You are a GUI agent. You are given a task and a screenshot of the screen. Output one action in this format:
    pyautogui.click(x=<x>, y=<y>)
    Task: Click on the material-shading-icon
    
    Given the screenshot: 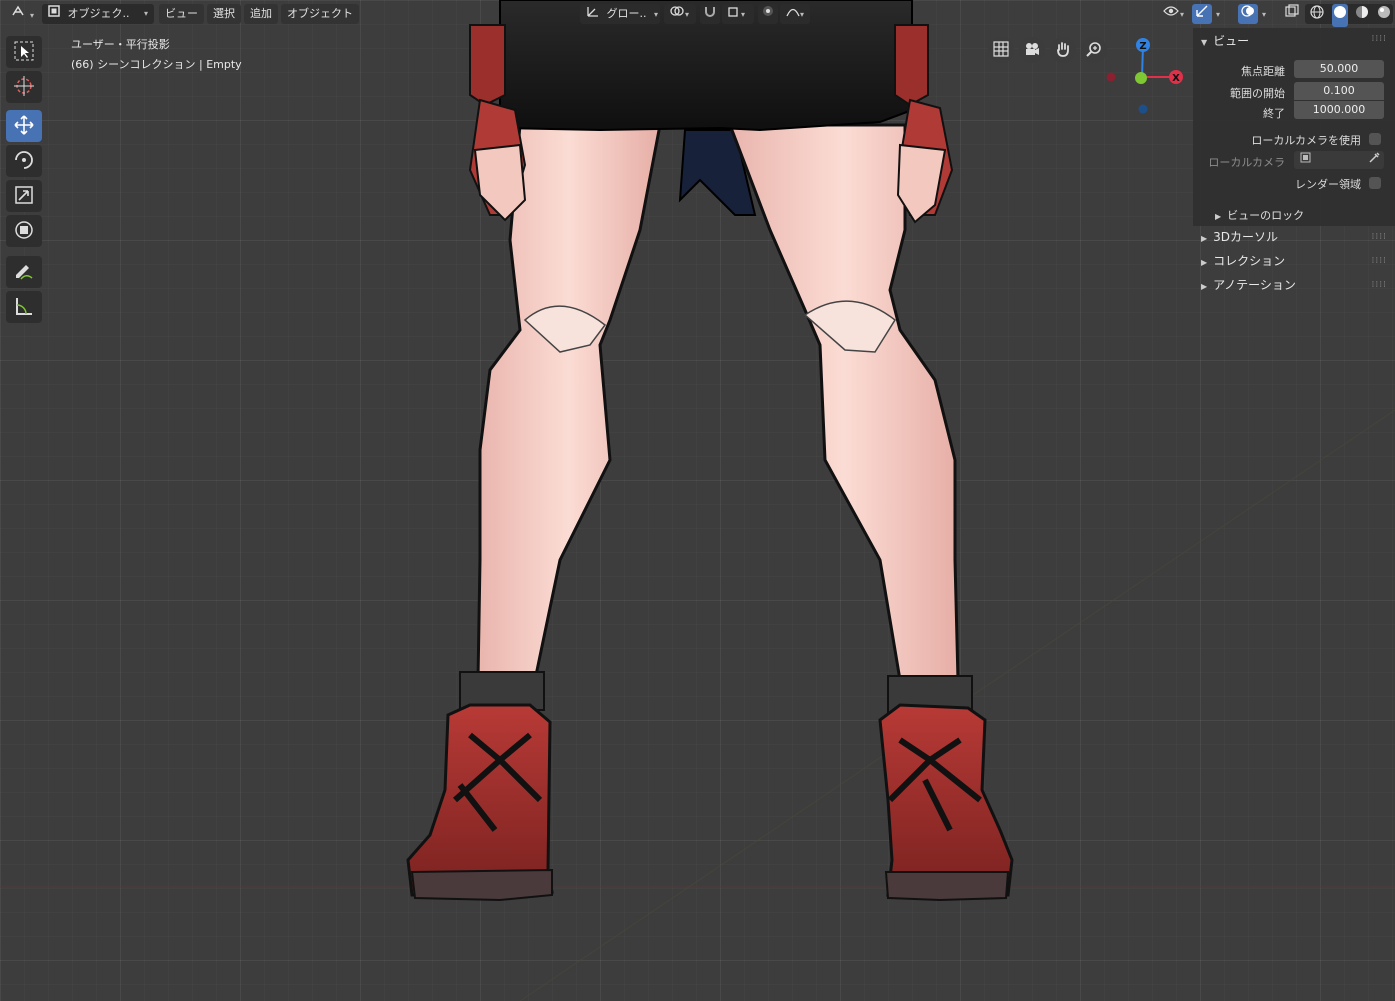 What is the action you would take?
    pyautogui.click(x=1362, y=15)
    